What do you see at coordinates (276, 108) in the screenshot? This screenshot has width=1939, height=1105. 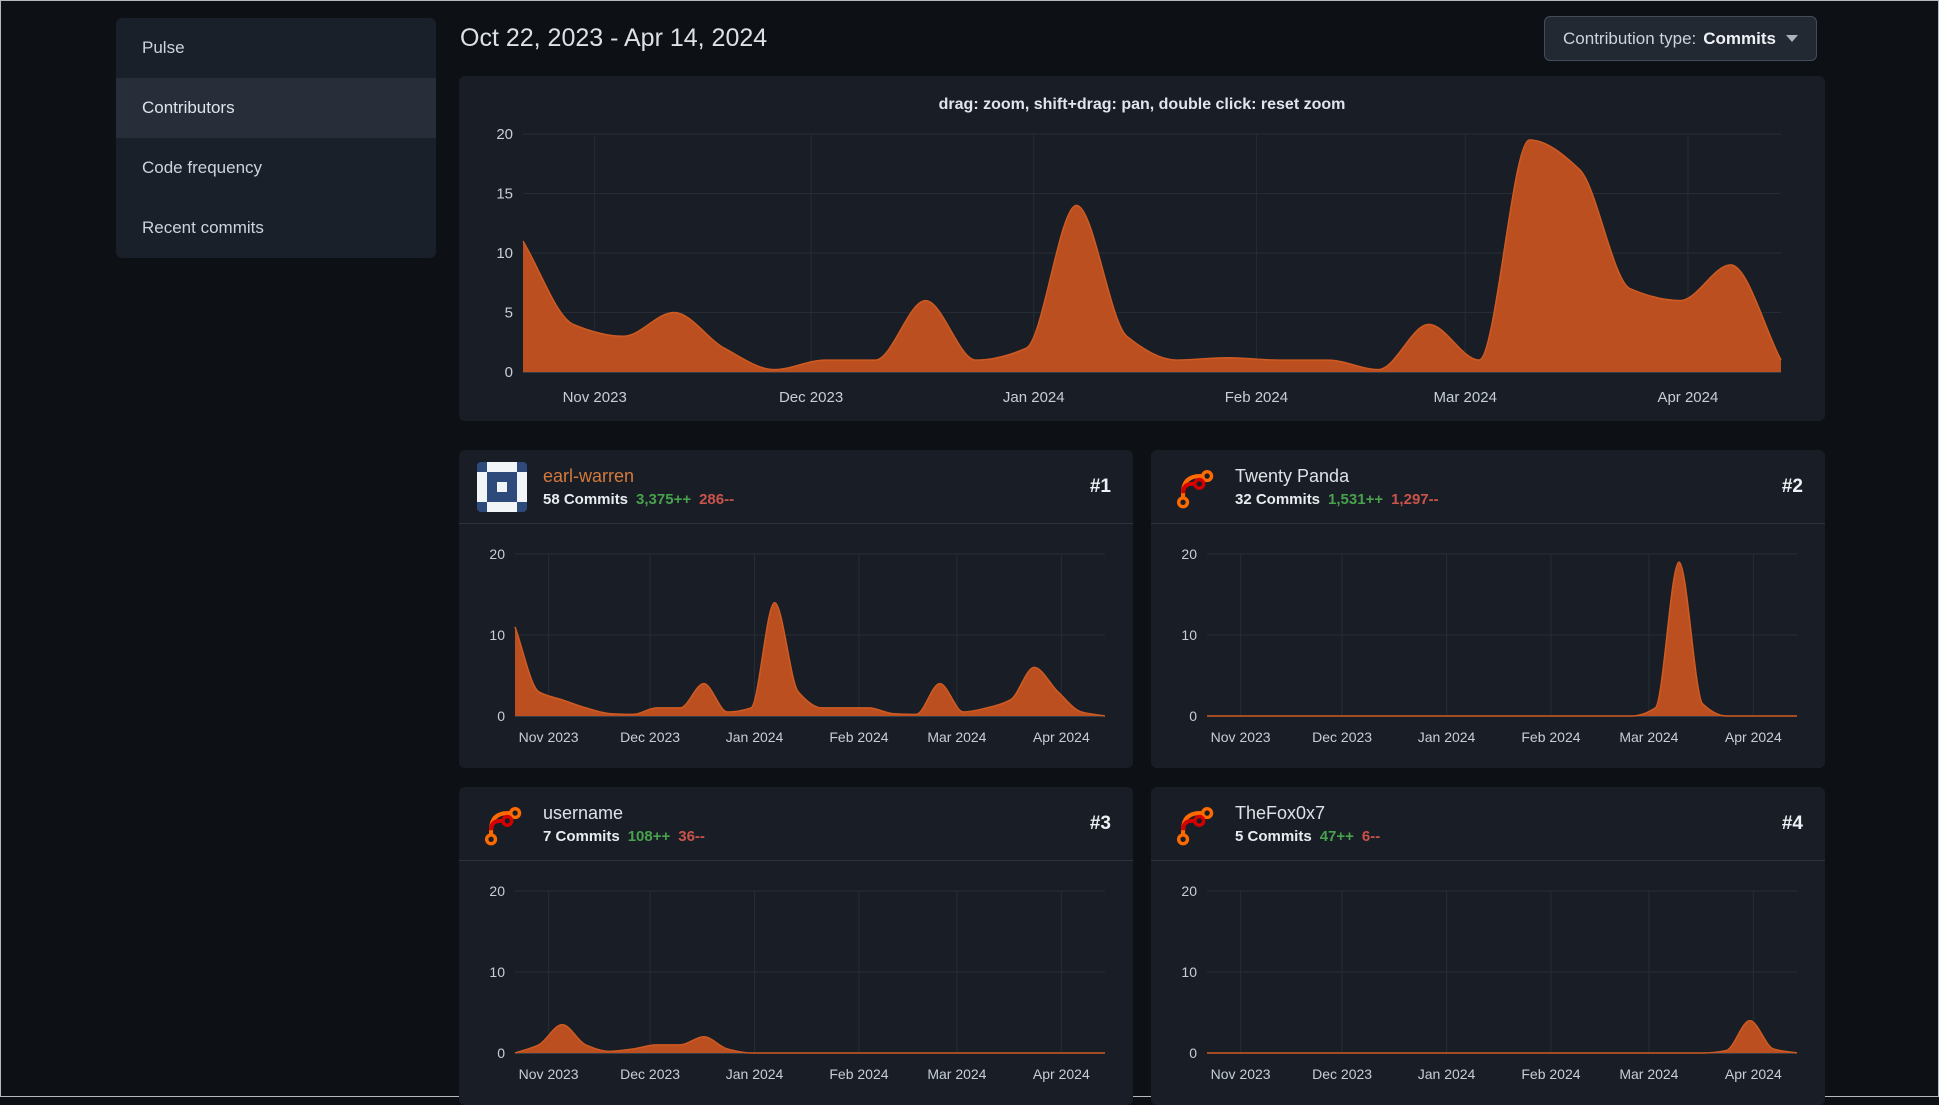 I see `sidebar-item-contributors: Contributors` at bounding box center [276, 108].